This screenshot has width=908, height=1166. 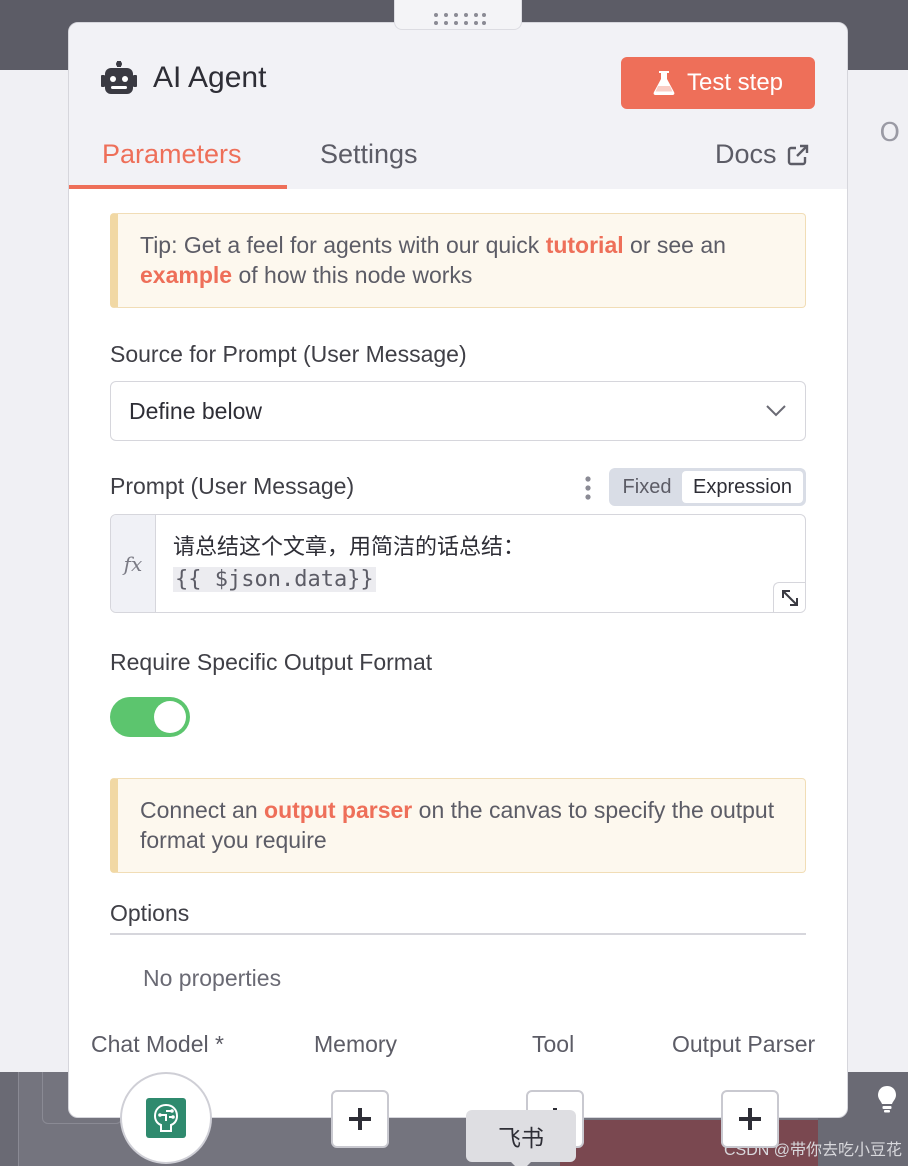 I want to click on docs-link: Docs, so click(x=762, y=154).